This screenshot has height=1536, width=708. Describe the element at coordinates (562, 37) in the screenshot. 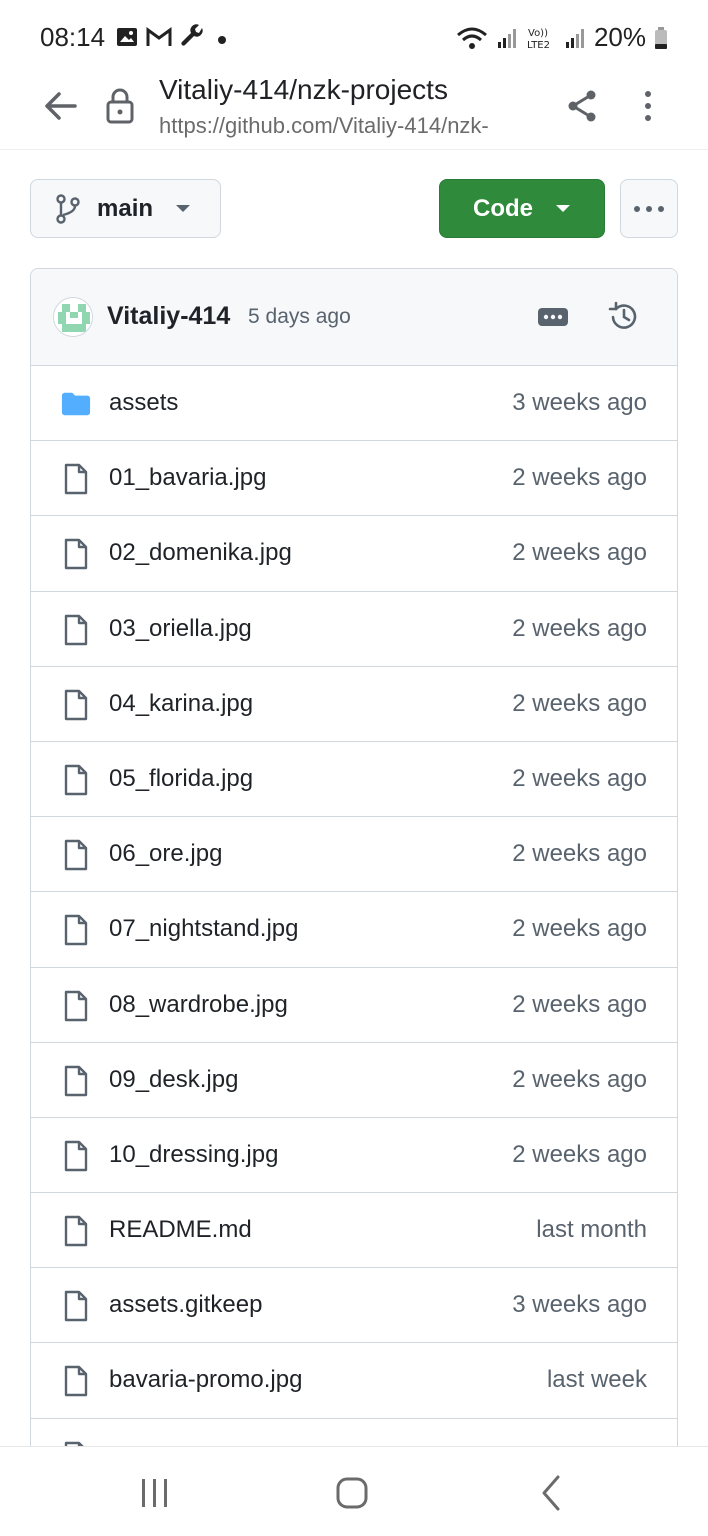

I see `system-icons: Vo)) LTE2 20%` at that location.